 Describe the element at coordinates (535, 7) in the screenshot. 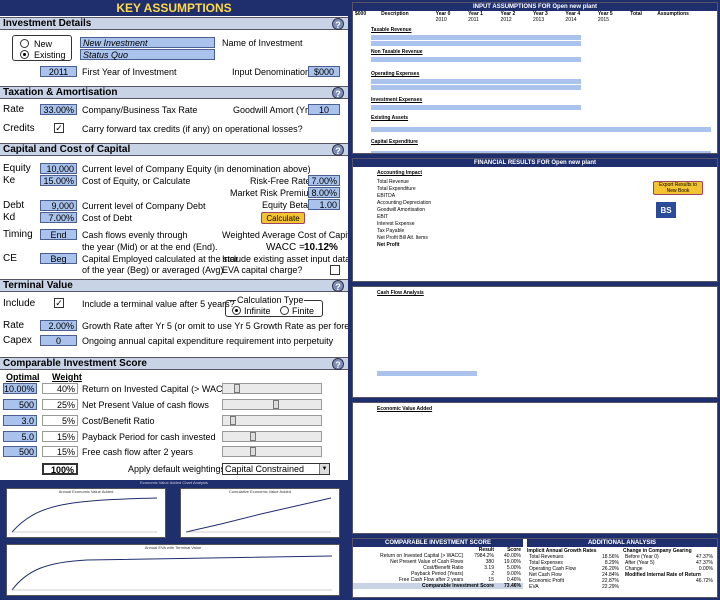

I see `input-panel-title: INPUT ASSUMPTIONS FOR Open new plant` at that location.